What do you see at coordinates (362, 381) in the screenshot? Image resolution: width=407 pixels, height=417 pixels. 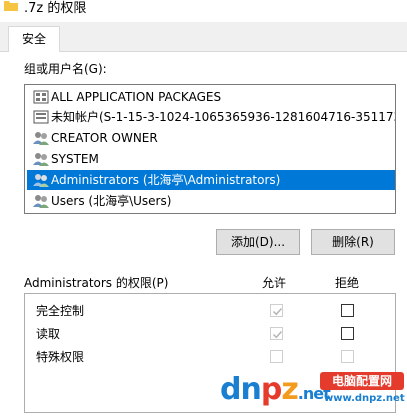 I see `watermark-badge: 电脑配置网` at bounding box center [362, 381].